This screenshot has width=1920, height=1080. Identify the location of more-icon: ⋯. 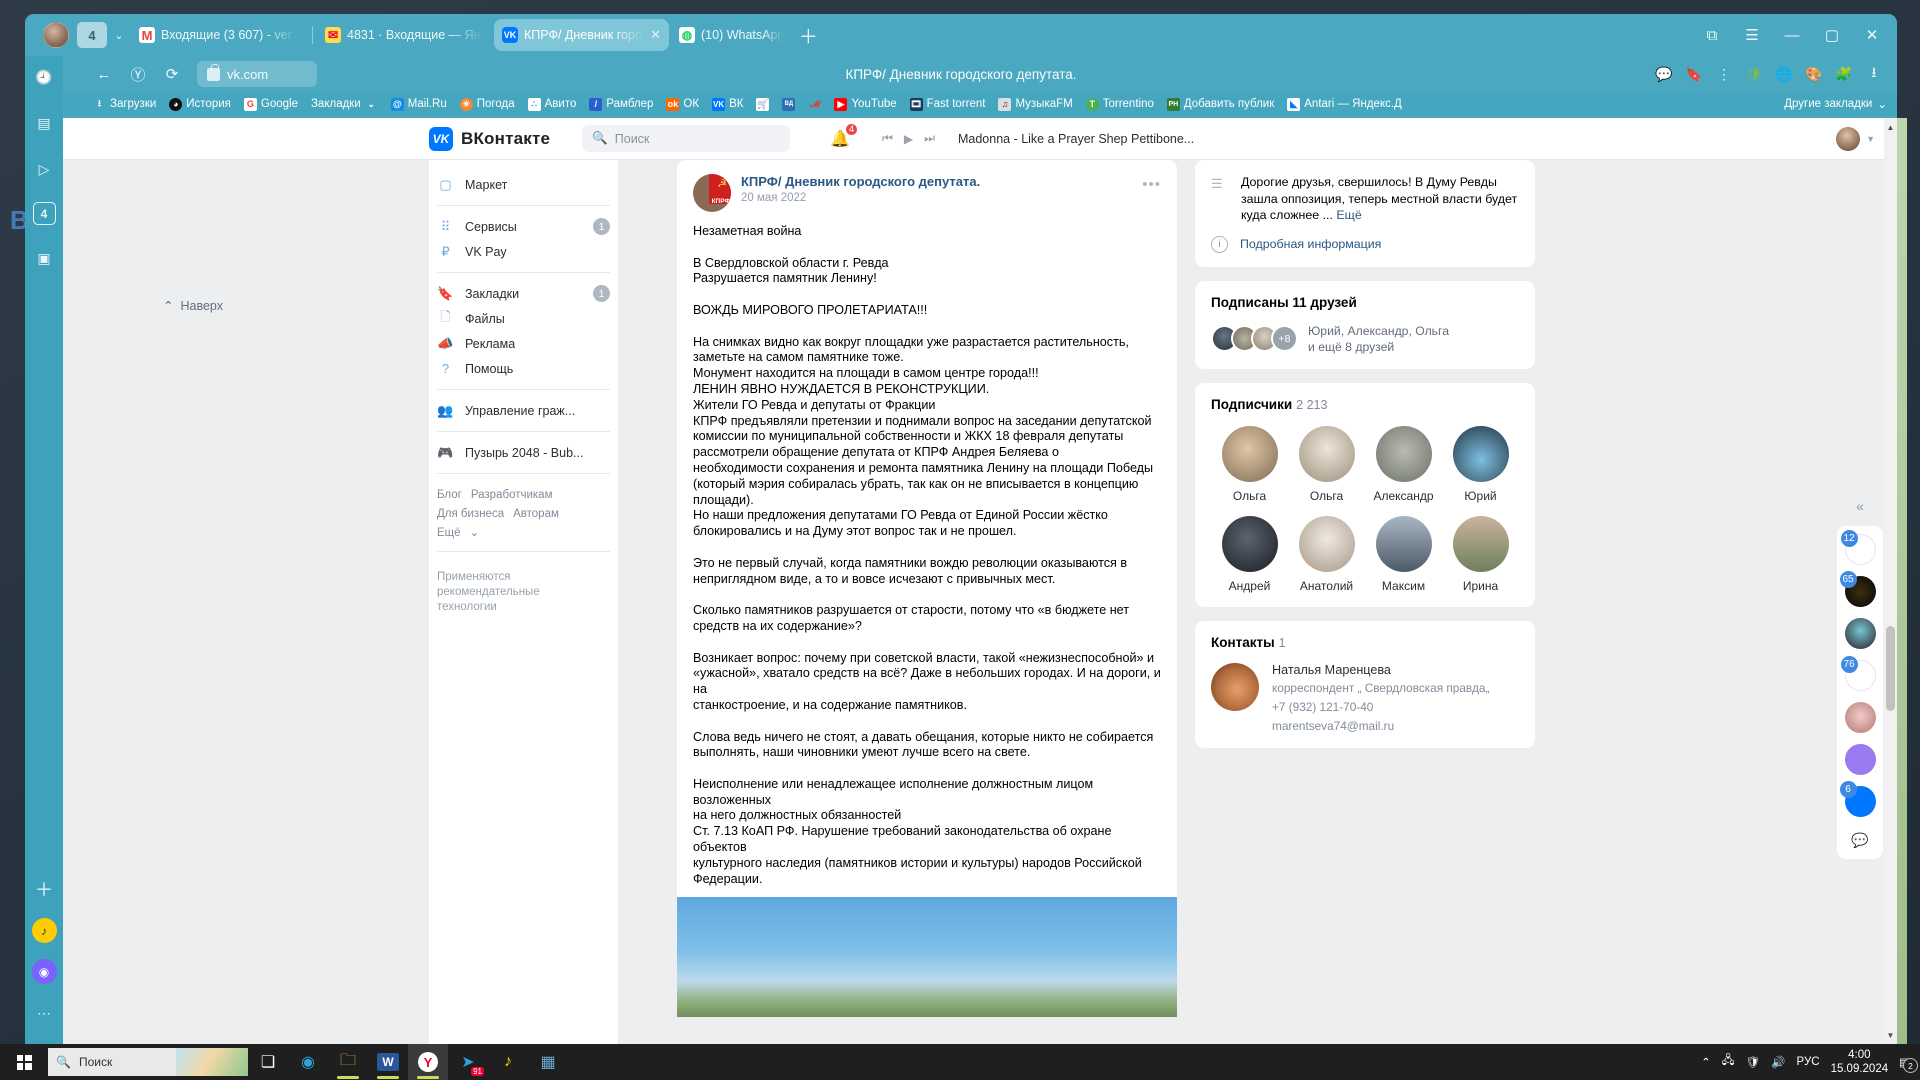
(44, 1013).